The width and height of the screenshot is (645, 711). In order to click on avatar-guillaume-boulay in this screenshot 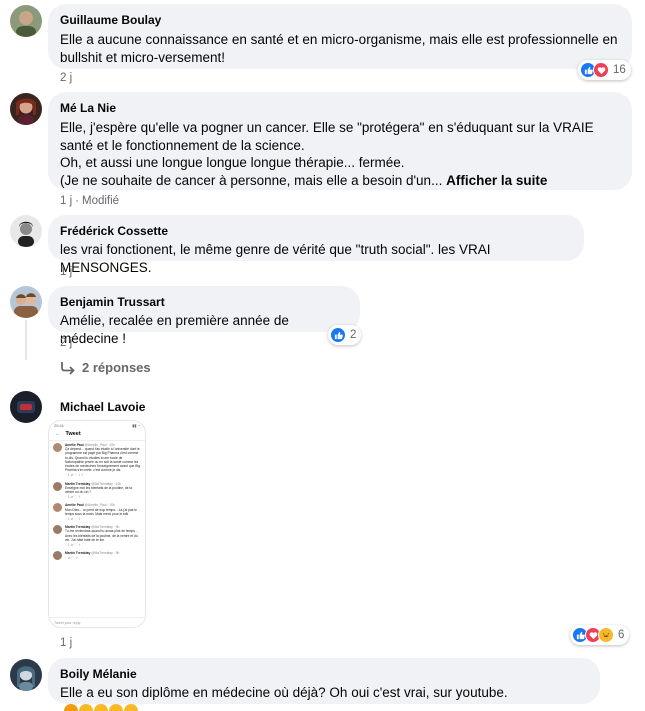, I will do `click(26, 21)`.